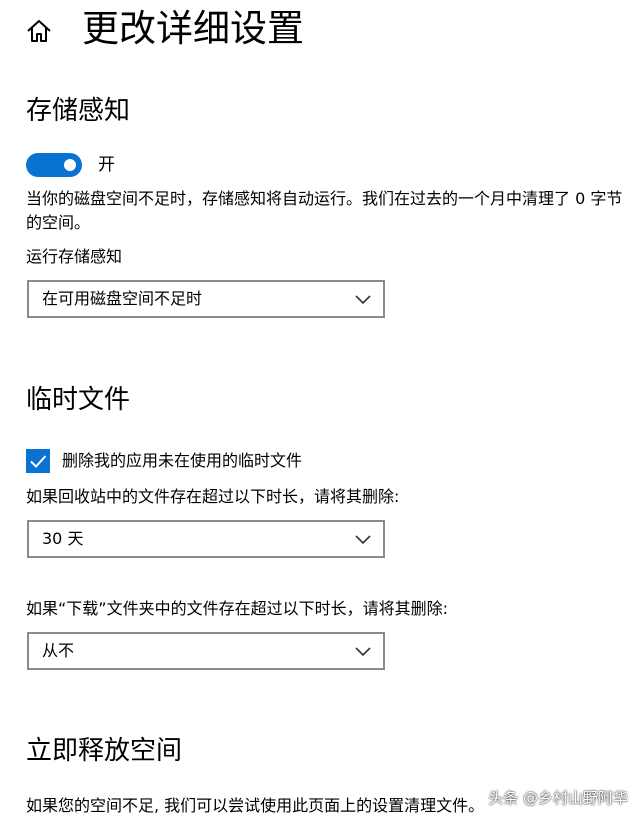 This screenshot has width=640, height=822. Describe the element at coordinates (320, 31) in the screenshot. I see `page-header: 更改详细设置` at that location.